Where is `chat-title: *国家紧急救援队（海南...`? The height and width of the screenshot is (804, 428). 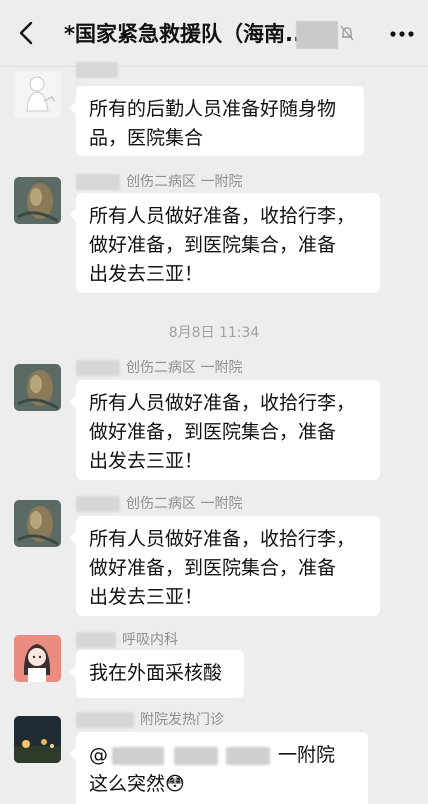
chat-title: *国家紧急救援队（海南... is located at coordinates (186, 34).